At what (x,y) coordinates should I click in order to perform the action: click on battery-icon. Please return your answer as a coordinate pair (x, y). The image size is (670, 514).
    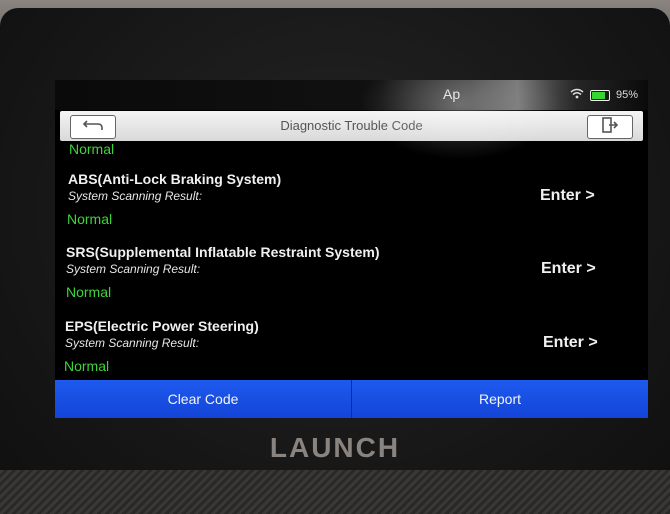
    Looking at the image, I should click on (599, 95).